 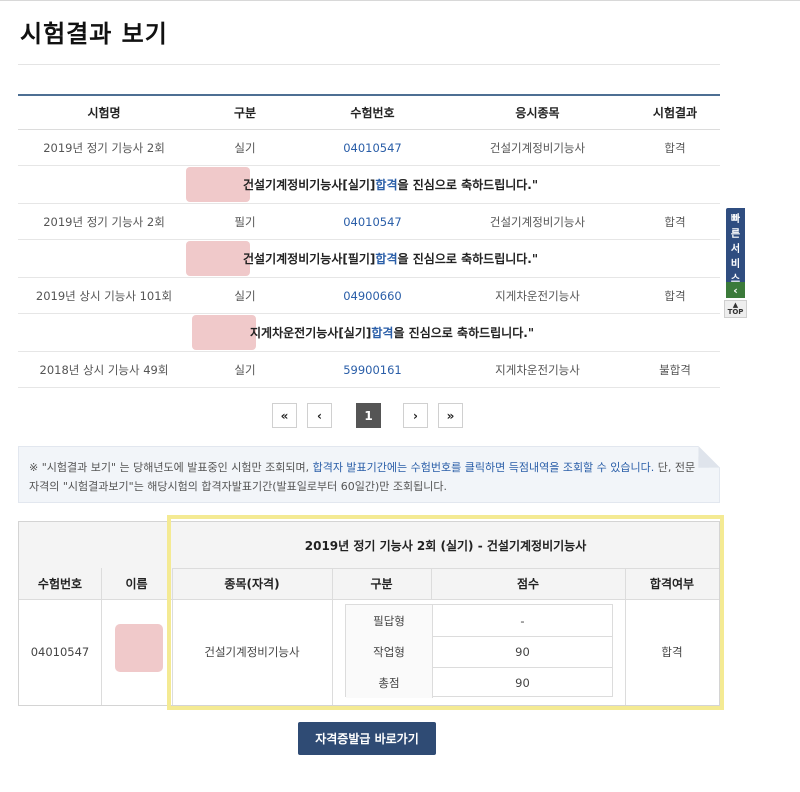 I want to click on page-1-button: 1, so click(x=368, y=415).